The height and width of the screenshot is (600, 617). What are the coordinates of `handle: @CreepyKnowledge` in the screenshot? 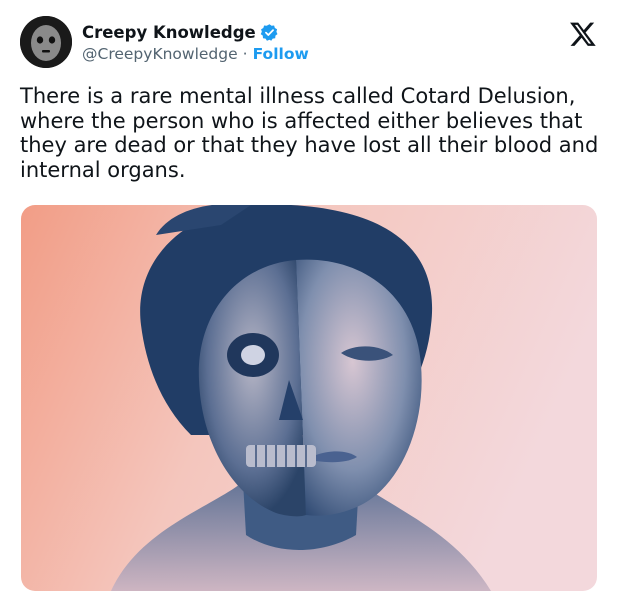 It's located at (160, 54).